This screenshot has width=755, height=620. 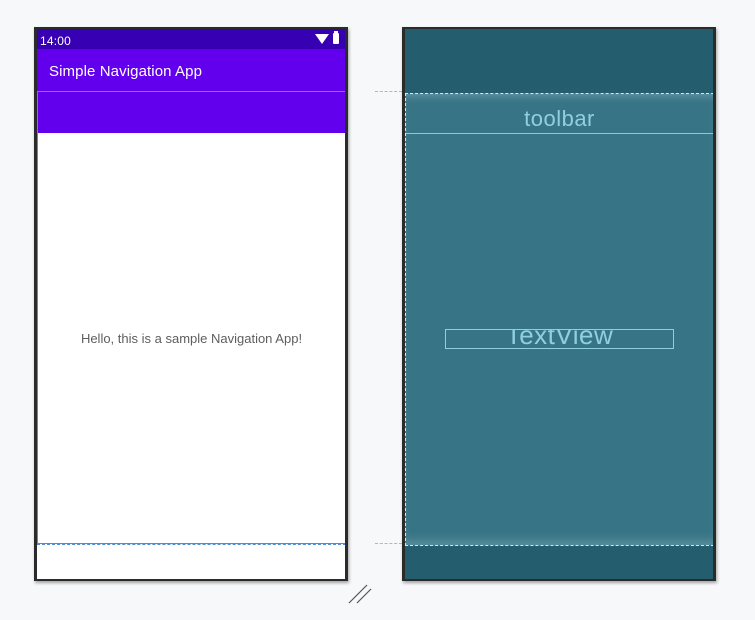 I want to click on blueprint-toolbar-label: toolbar, so click(x=559, y=118).